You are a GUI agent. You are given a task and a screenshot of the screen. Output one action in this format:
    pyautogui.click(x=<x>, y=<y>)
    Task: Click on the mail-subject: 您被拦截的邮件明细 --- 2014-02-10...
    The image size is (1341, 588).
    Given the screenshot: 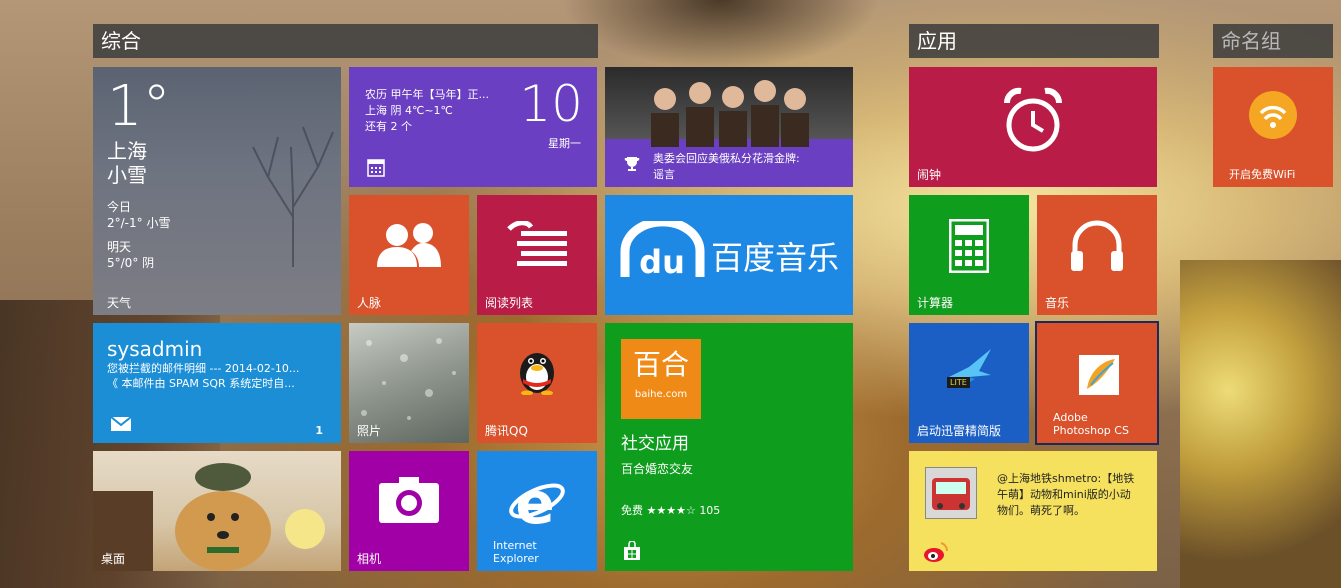 What is the action you would take?
    pyautogui.click(x=203, y=368)
    